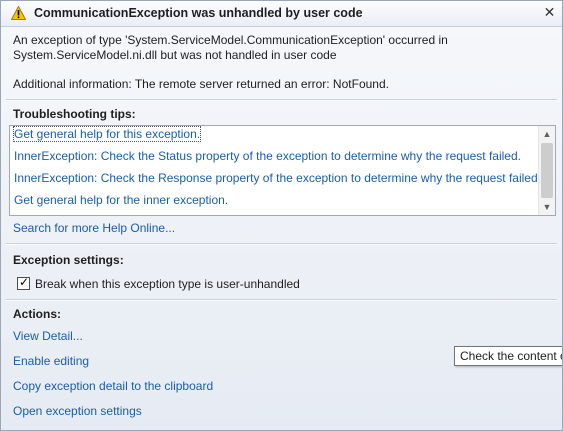 The width and height of the screenshot is (563, 431). I want to click on break-when-unhandled-checkbox: ✓, so click(23, 282).